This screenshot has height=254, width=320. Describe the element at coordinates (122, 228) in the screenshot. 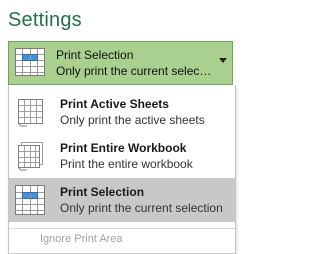

I see `menu-divider` at that location.